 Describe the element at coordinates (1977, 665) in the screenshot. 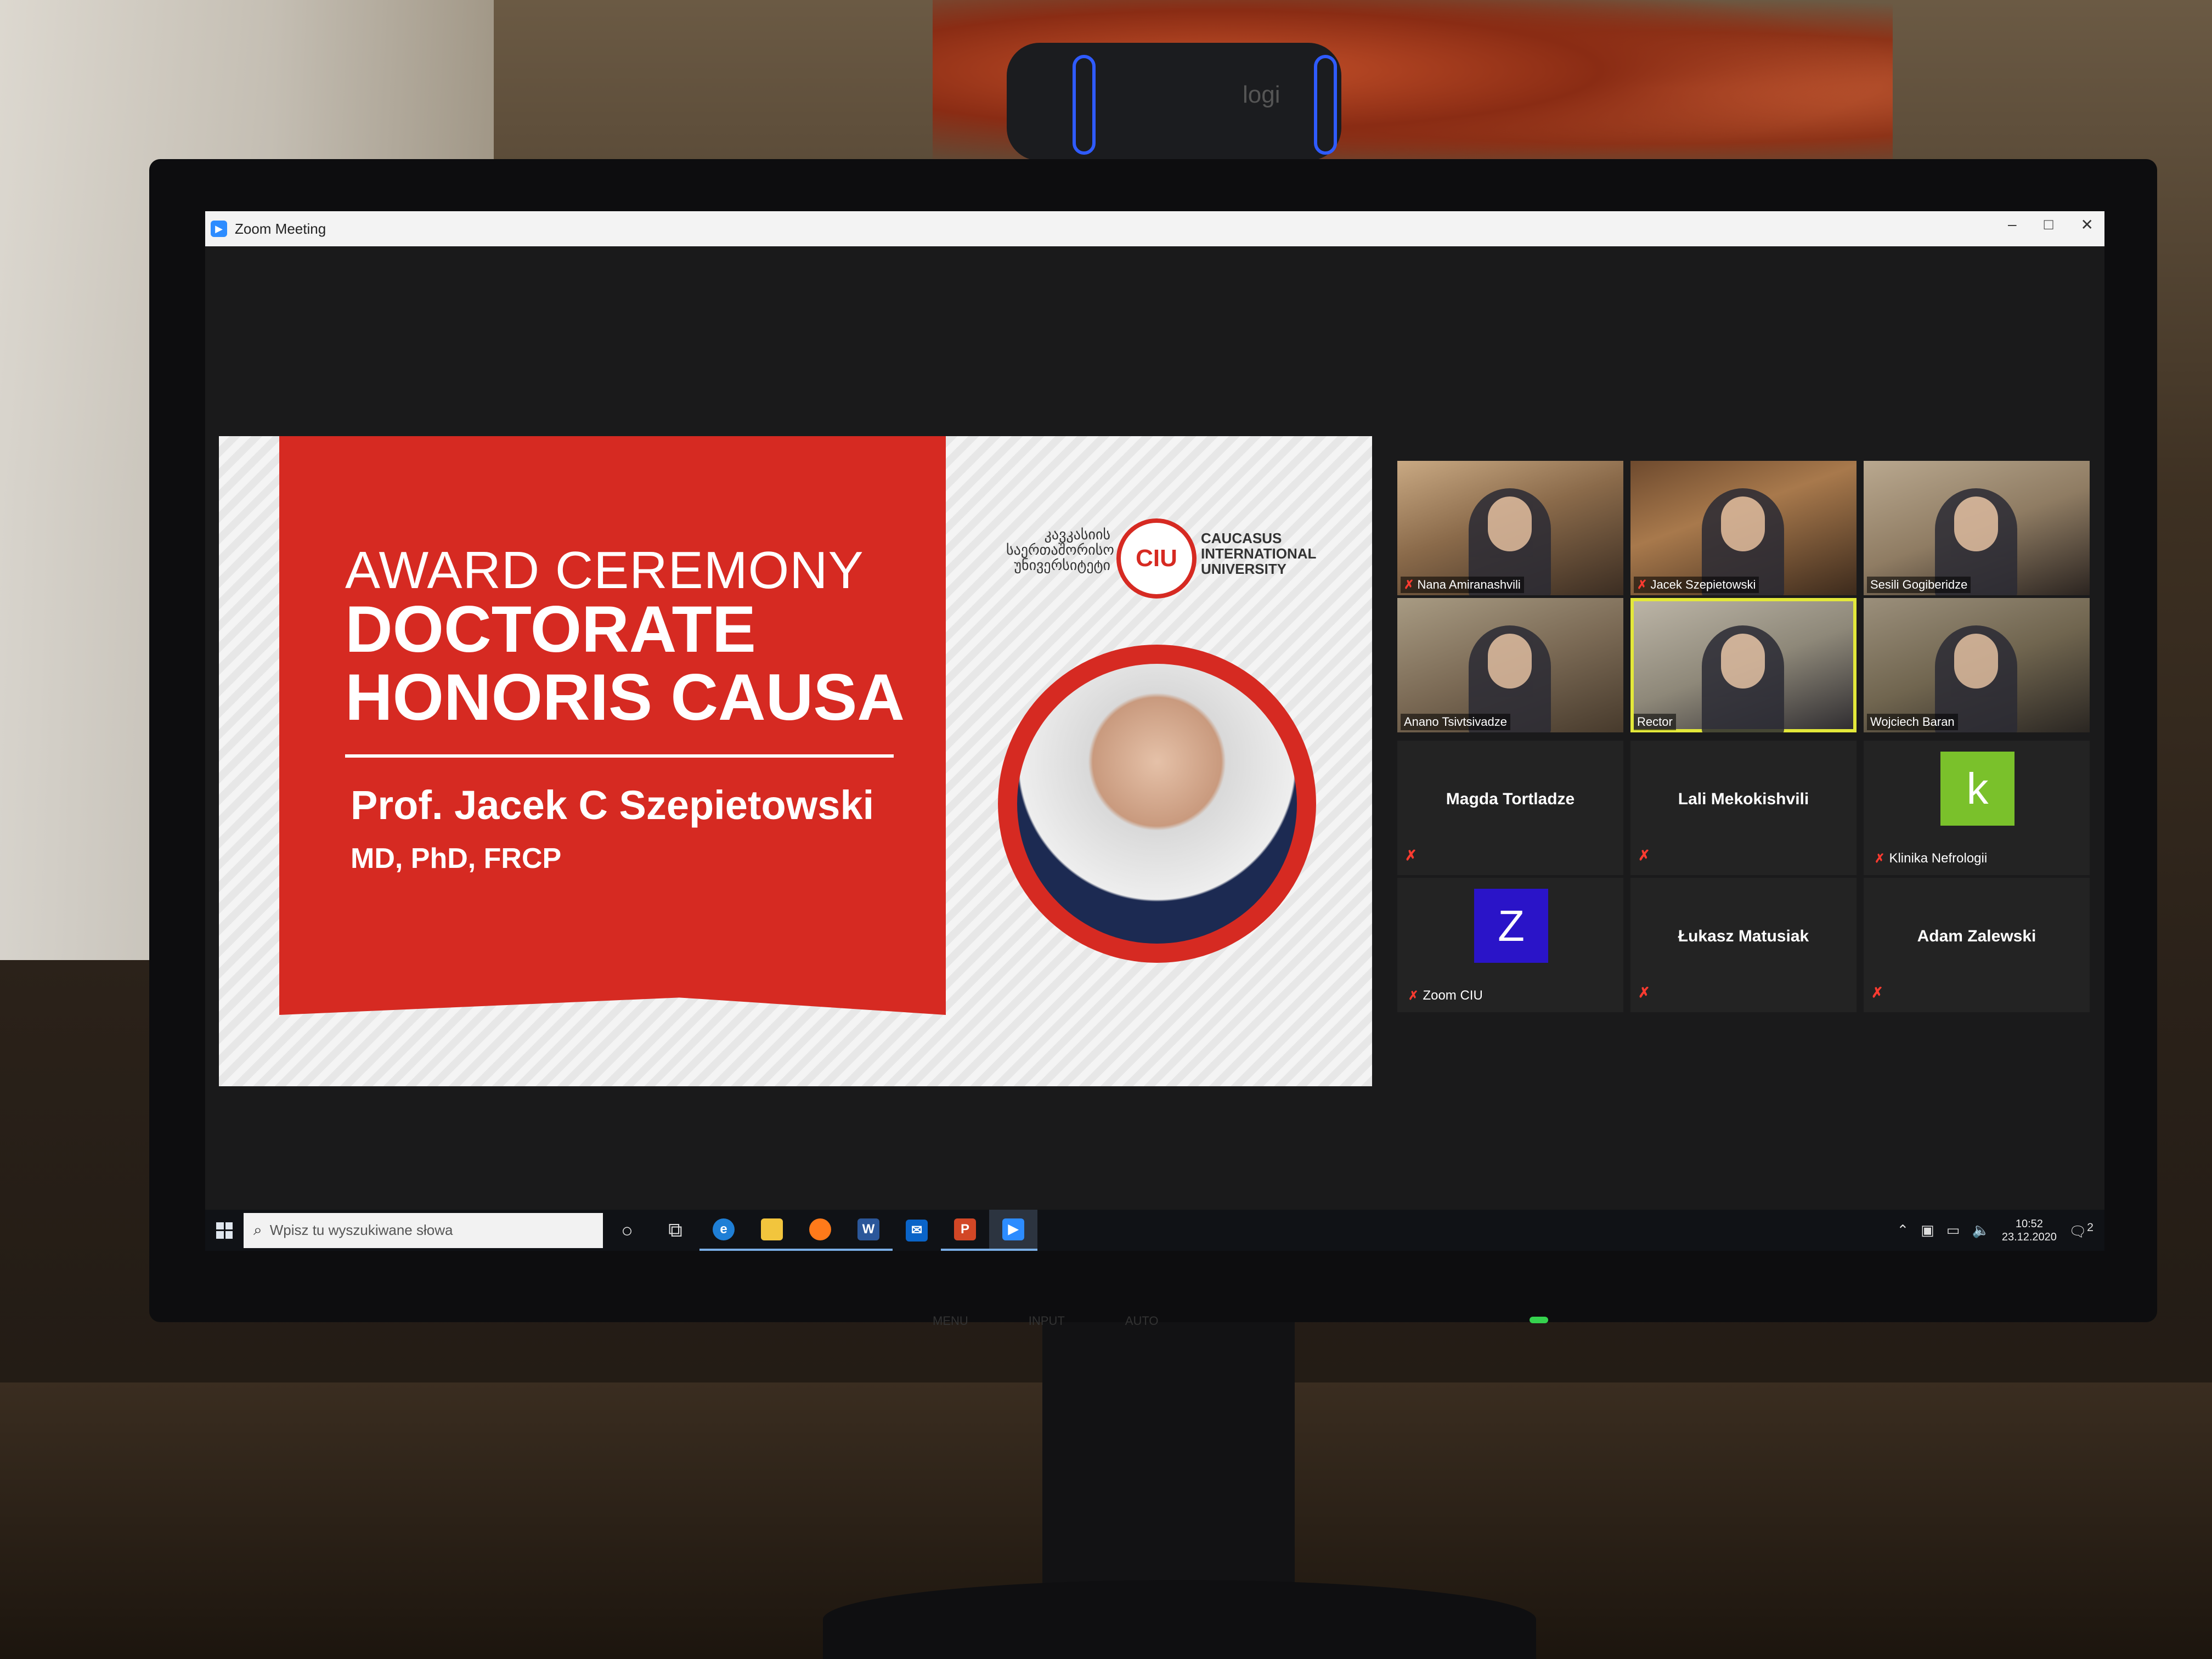

I see `participant-tile: Wojciech Baran` at that location.